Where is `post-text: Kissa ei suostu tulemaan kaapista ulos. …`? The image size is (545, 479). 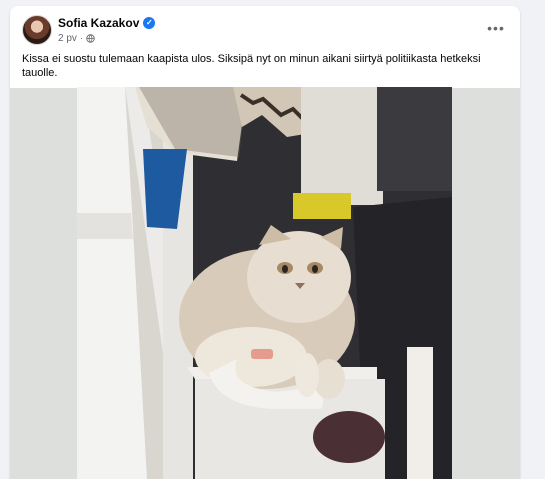
post-text: Kissa ei suostu tulemaan kaapista ulos. … is located at coordinates (251, 66).